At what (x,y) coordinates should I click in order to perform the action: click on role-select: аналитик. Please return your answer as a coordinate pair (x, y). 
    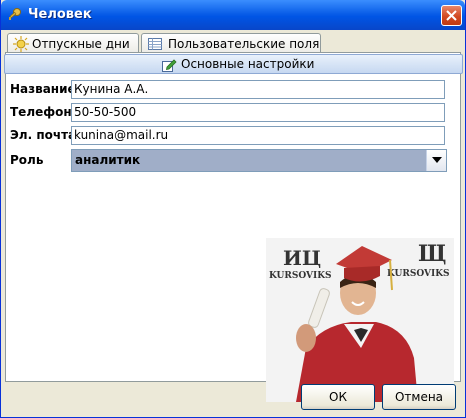
    Looking at the image, I should click on (259, 160).